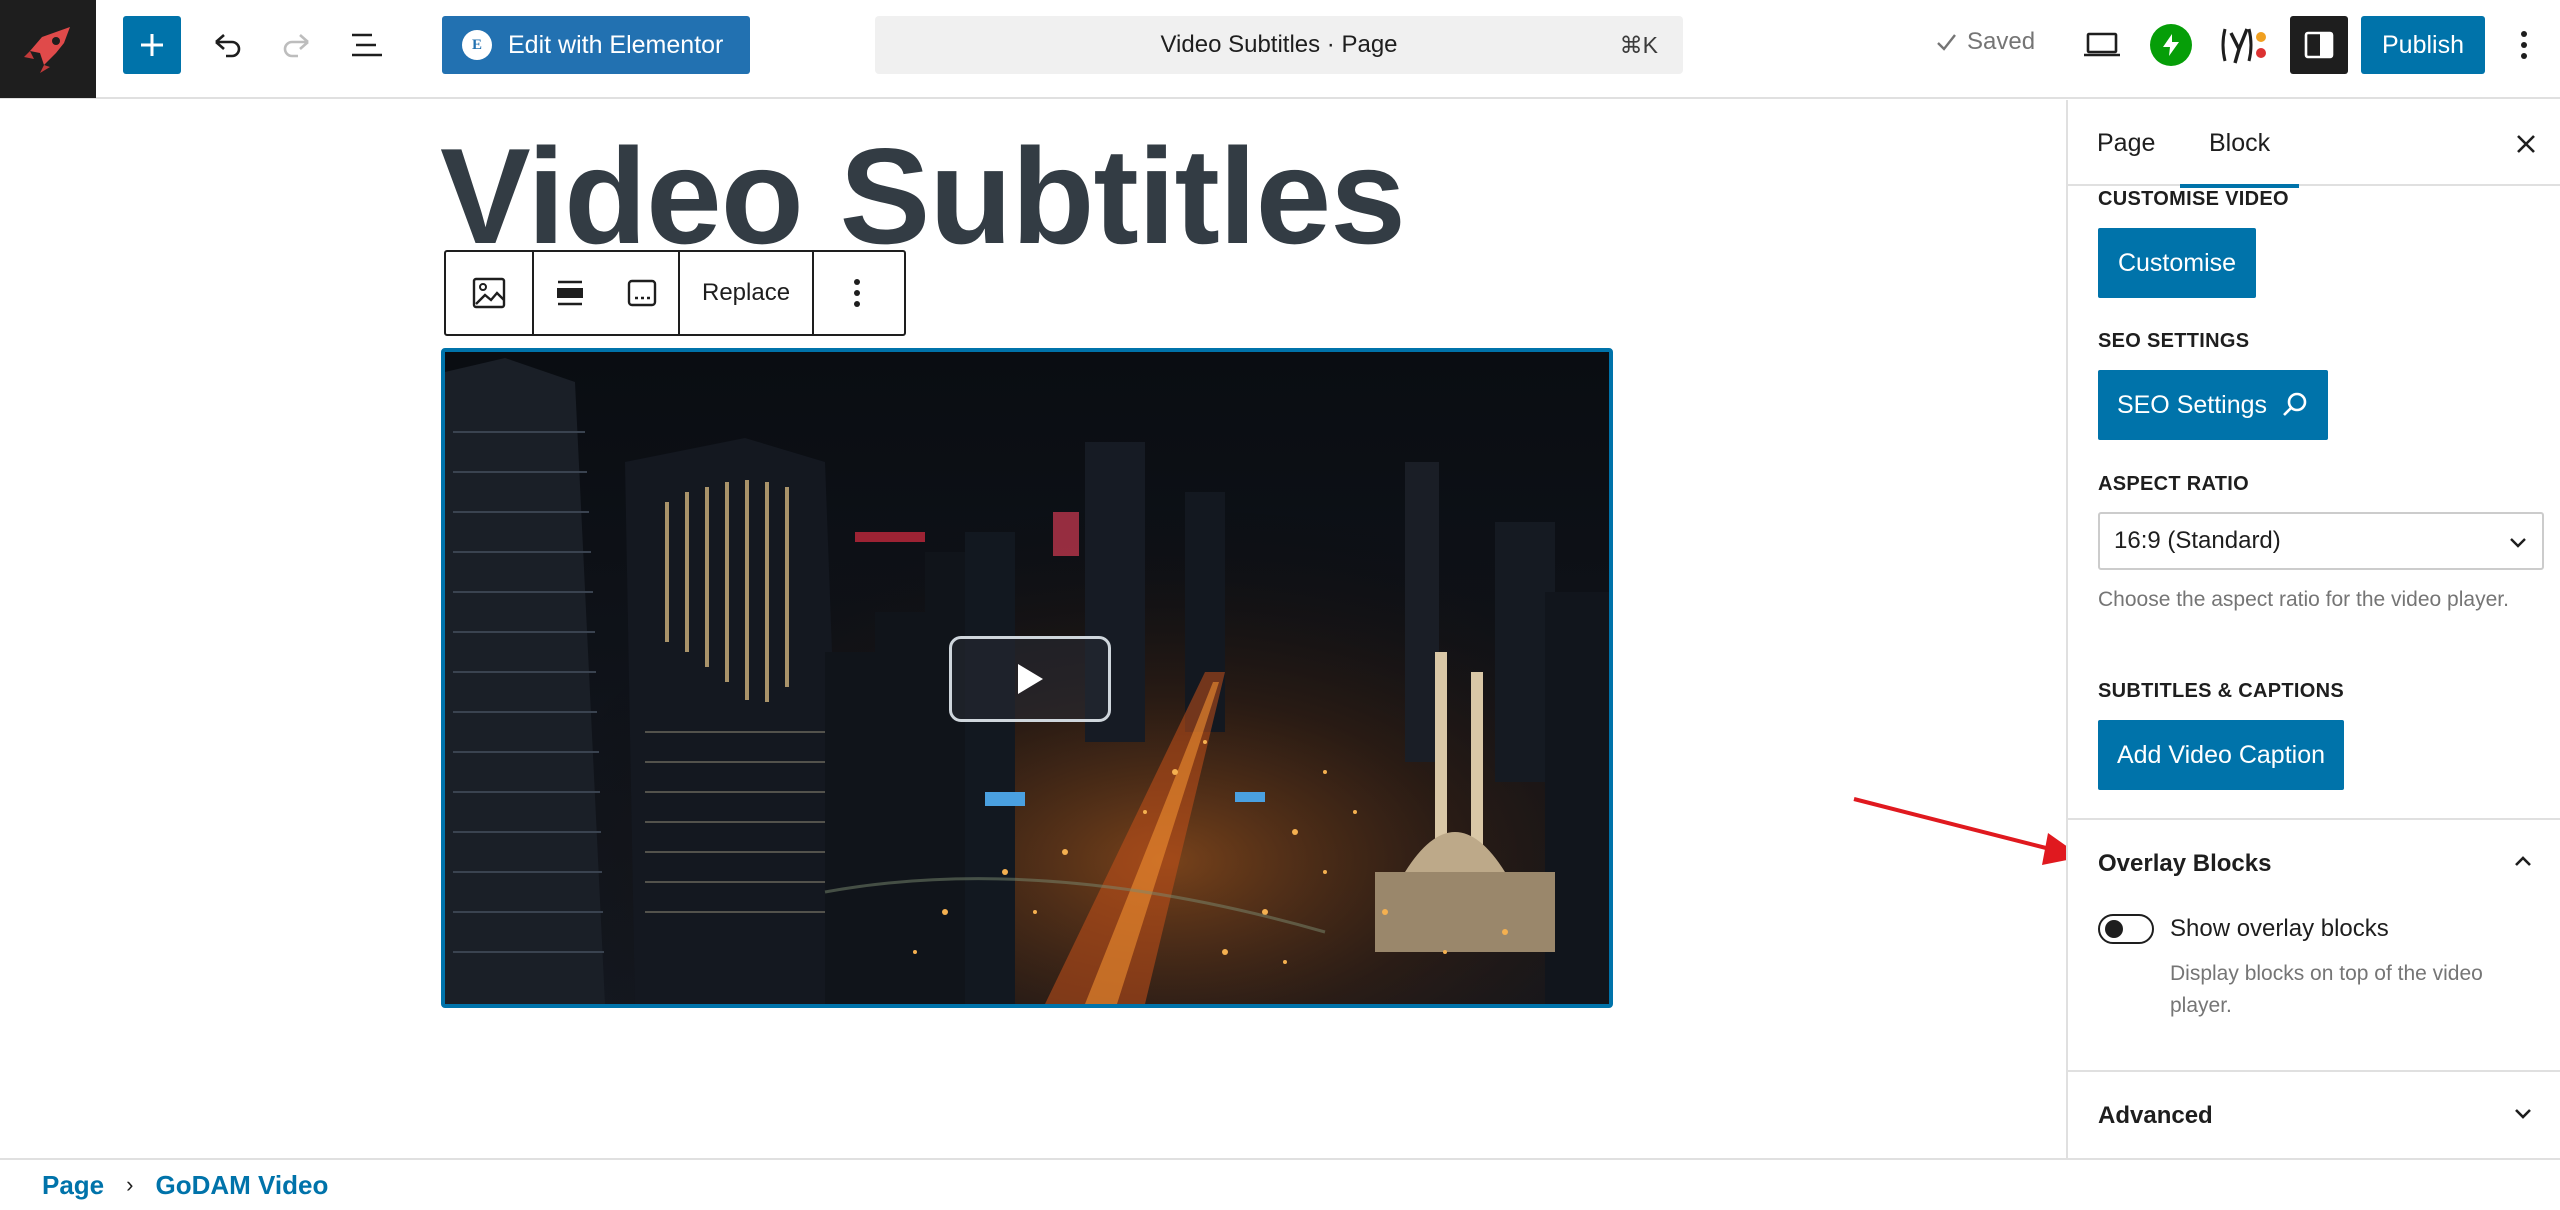 Image resolution: width=2560 pixels, height=1210 pixels. I want to click on align-button, so click(570, 293).